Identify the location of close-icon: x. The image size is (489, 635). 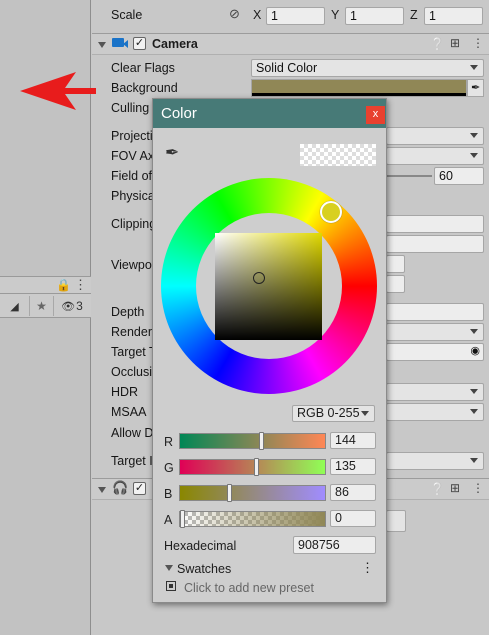
(375, 114).